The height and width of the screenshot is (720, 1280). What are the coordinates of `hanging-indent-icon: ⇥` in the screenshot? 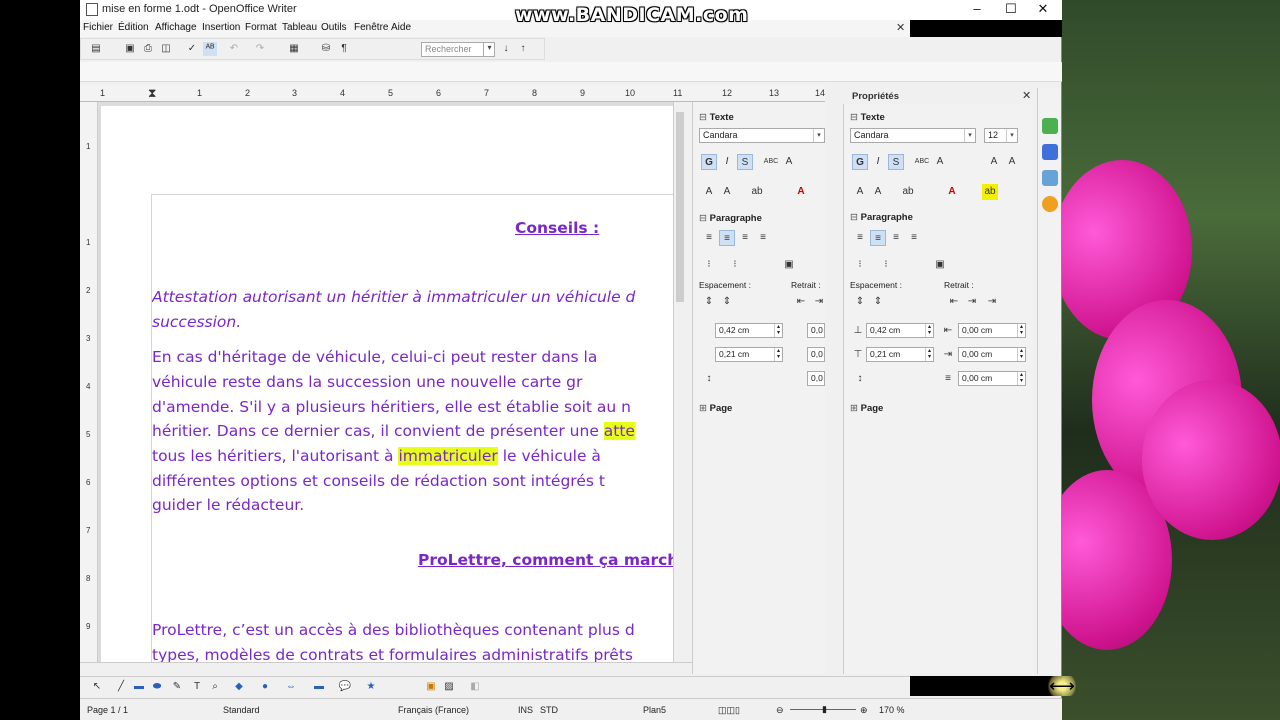 It's located at (992, 302).